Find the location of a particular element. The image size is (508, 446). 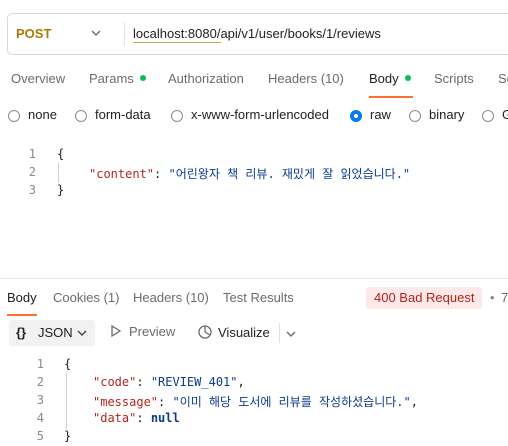

visualize-icon is located at coordinates (205, 332).